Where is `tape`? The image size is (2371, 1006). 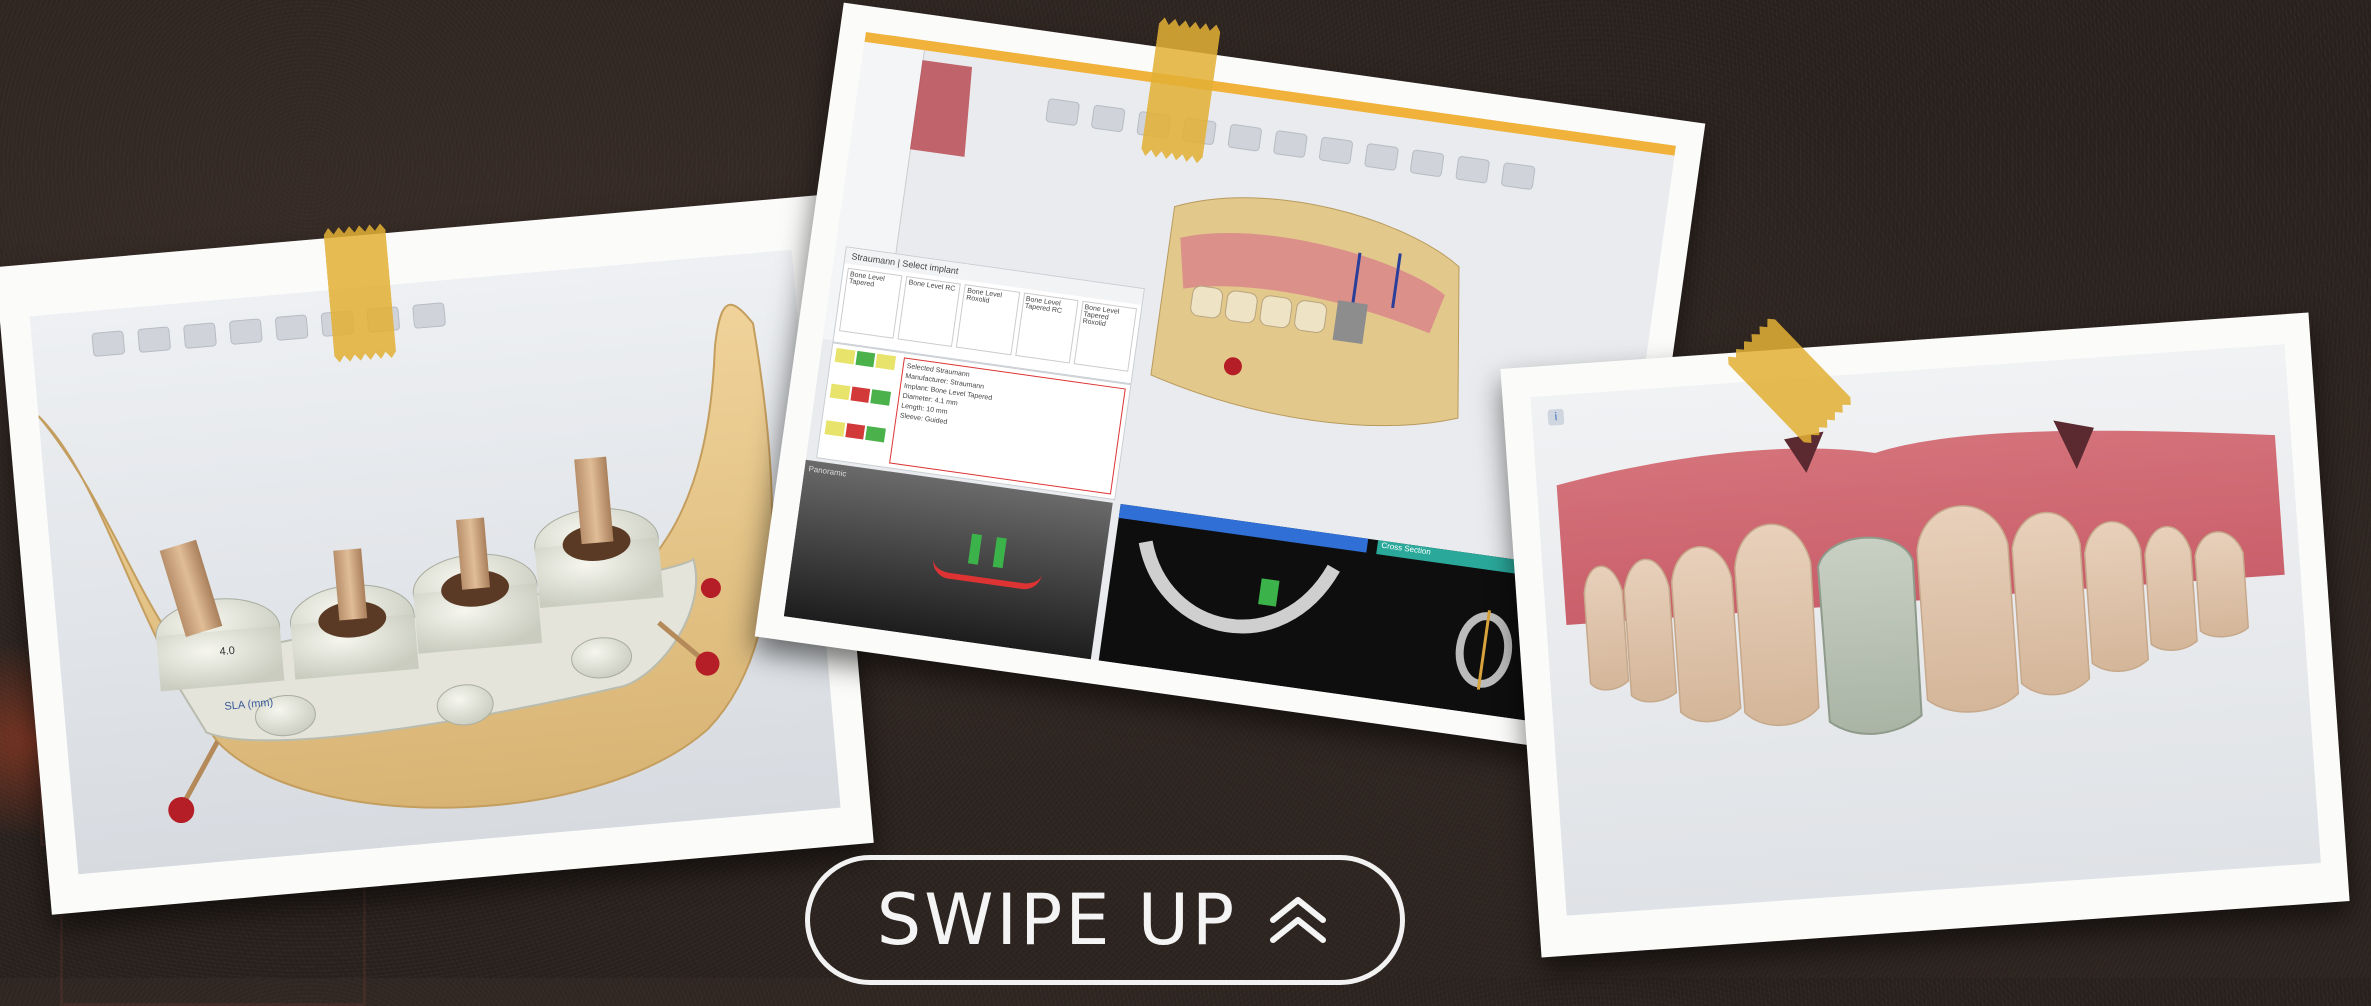 tape is located at coordinates (360, 293).